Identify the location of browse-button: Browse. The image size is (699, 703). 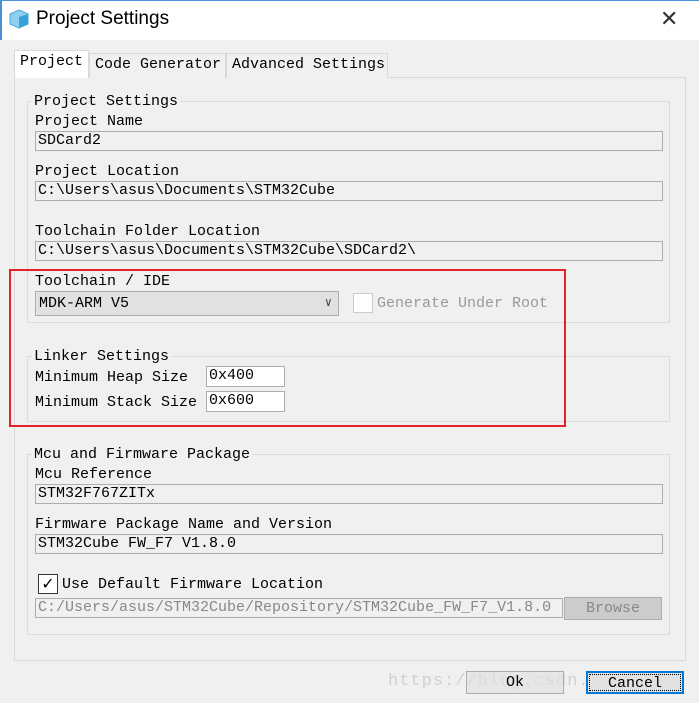
(613, 608).